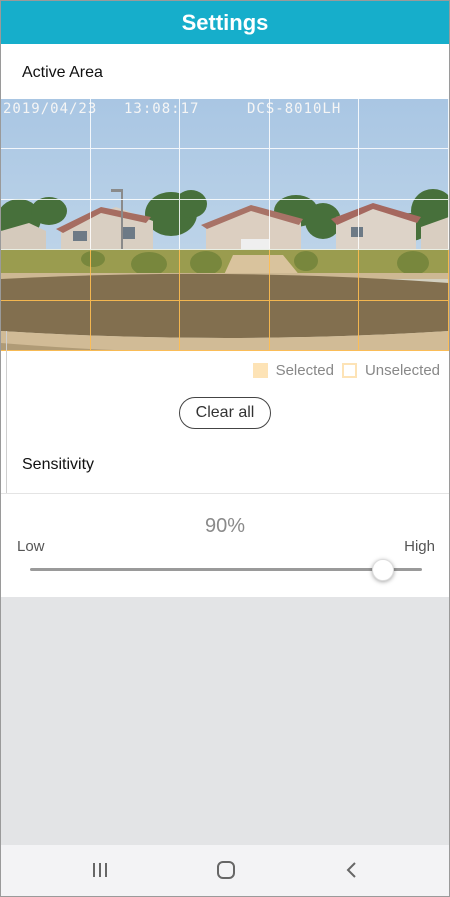 The image size is (450, 897). Describe the element at coordinates (382, 570) in the screenshot. I see `sensitivity-slider-thumb` at that location.